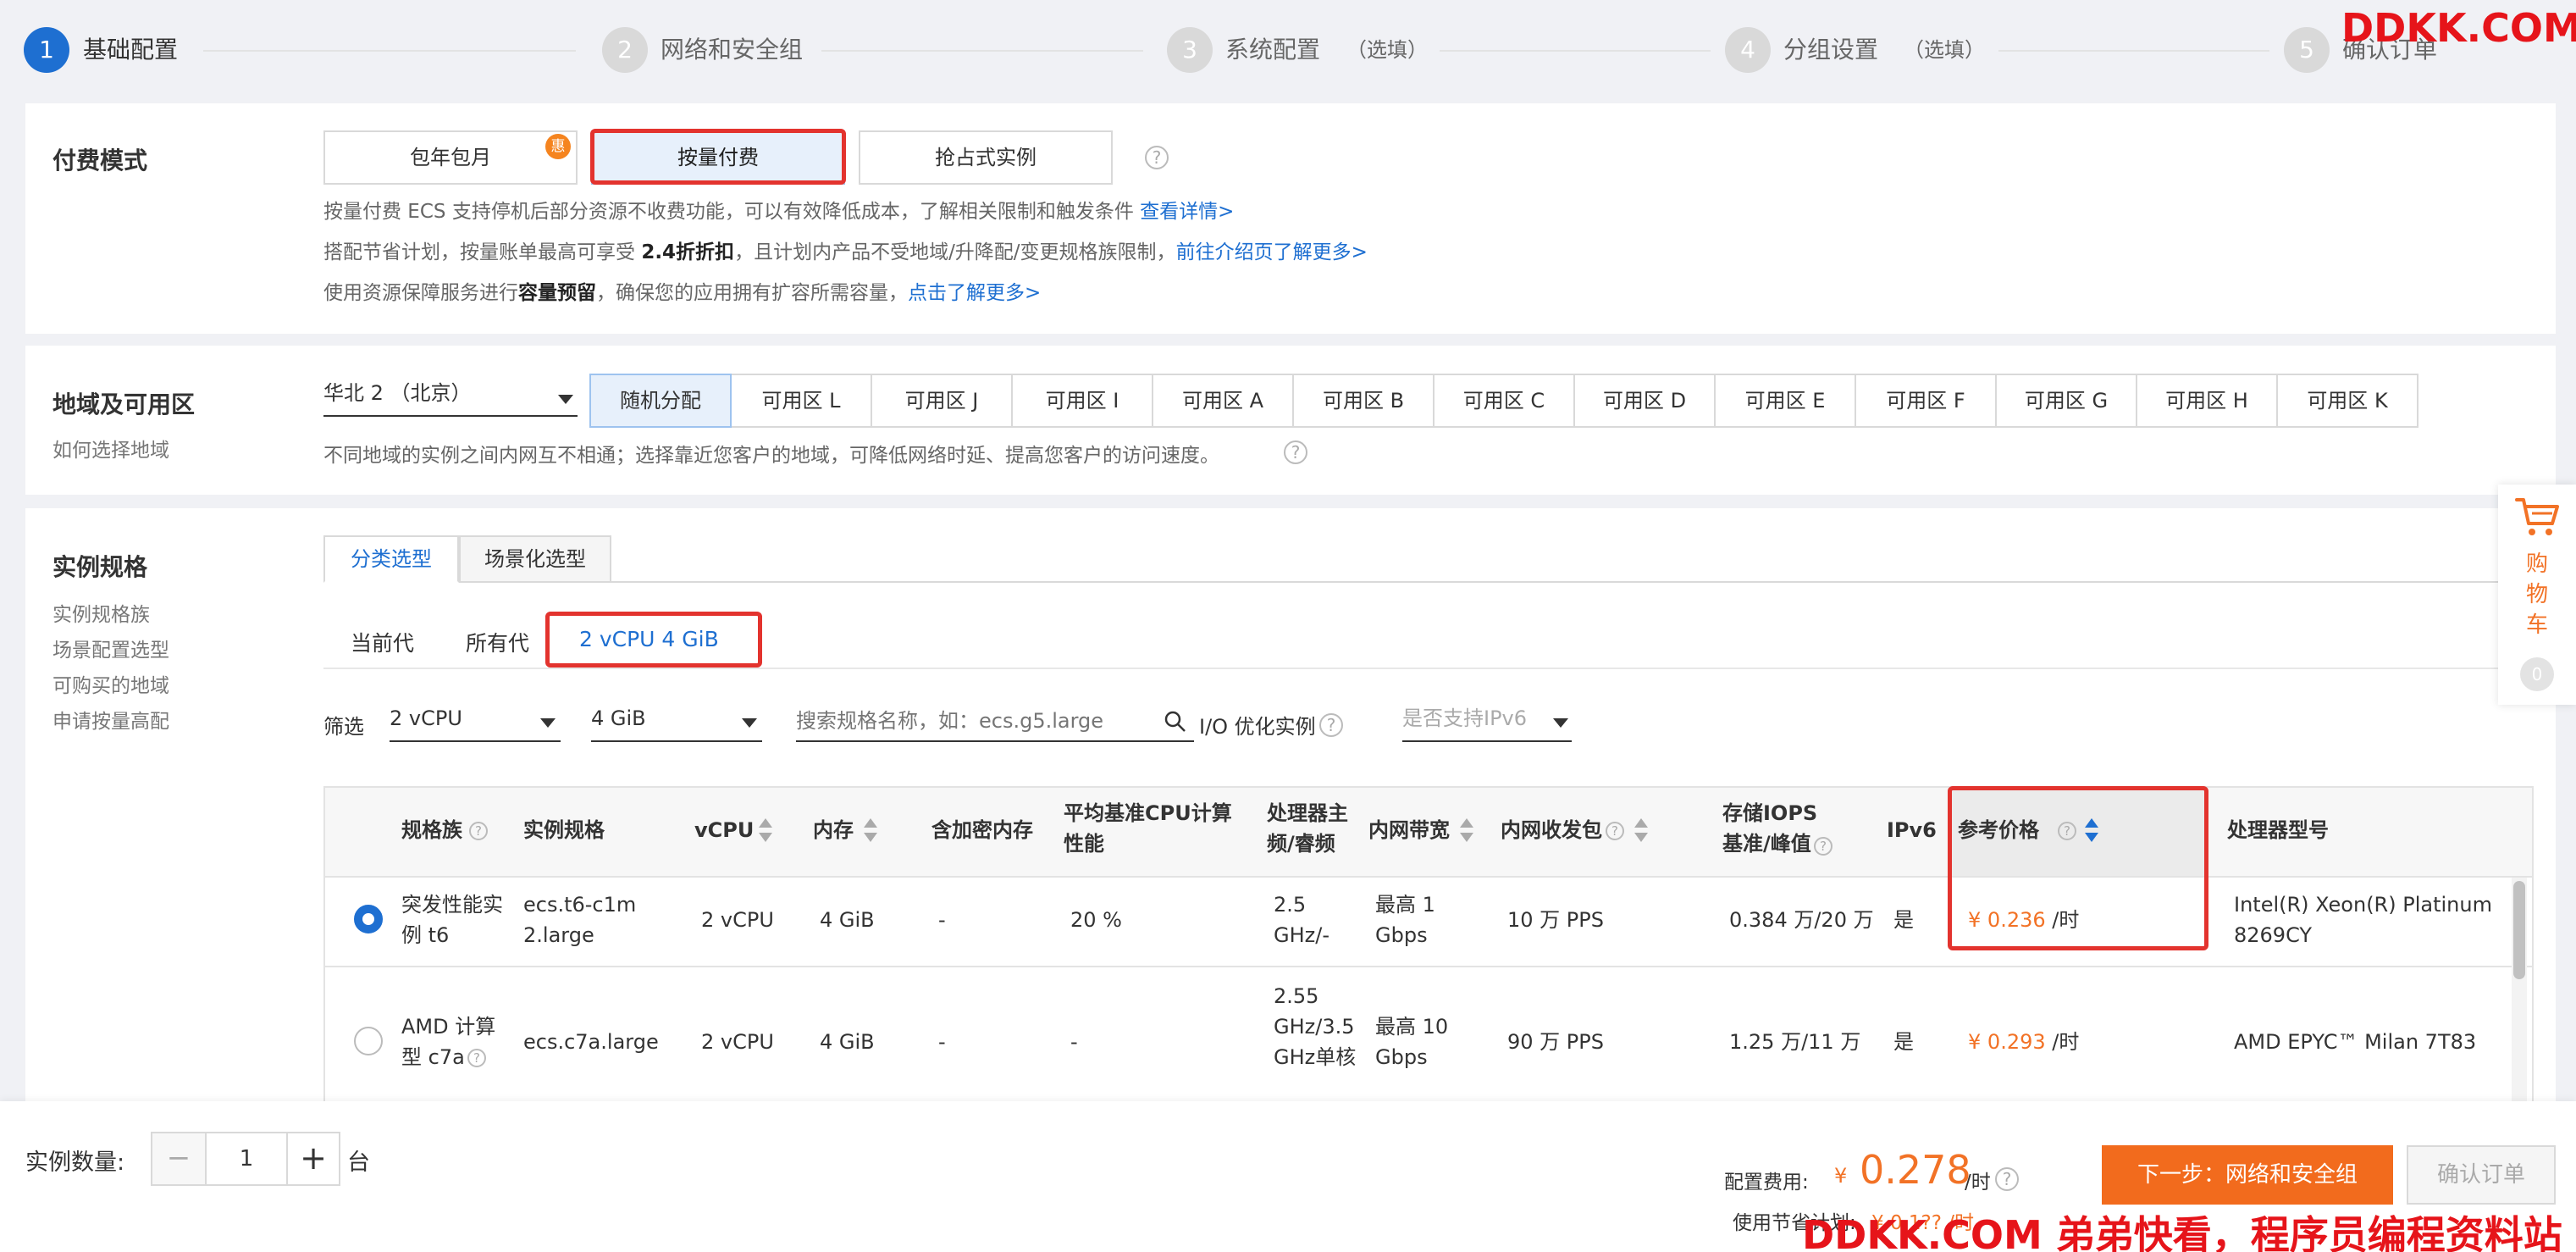  I want to click on minus-icon: −, so click(179, 1158).